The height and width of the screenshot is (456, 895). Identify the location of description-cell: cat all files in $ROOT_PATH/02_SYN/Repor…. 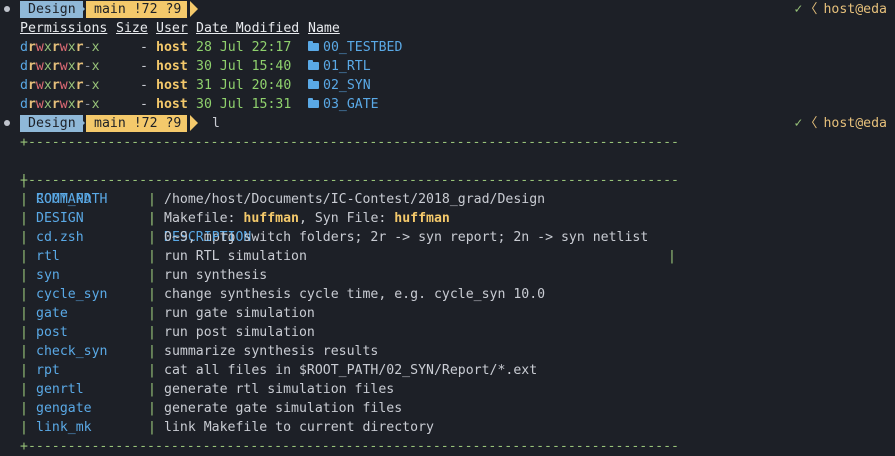
(351, 370).